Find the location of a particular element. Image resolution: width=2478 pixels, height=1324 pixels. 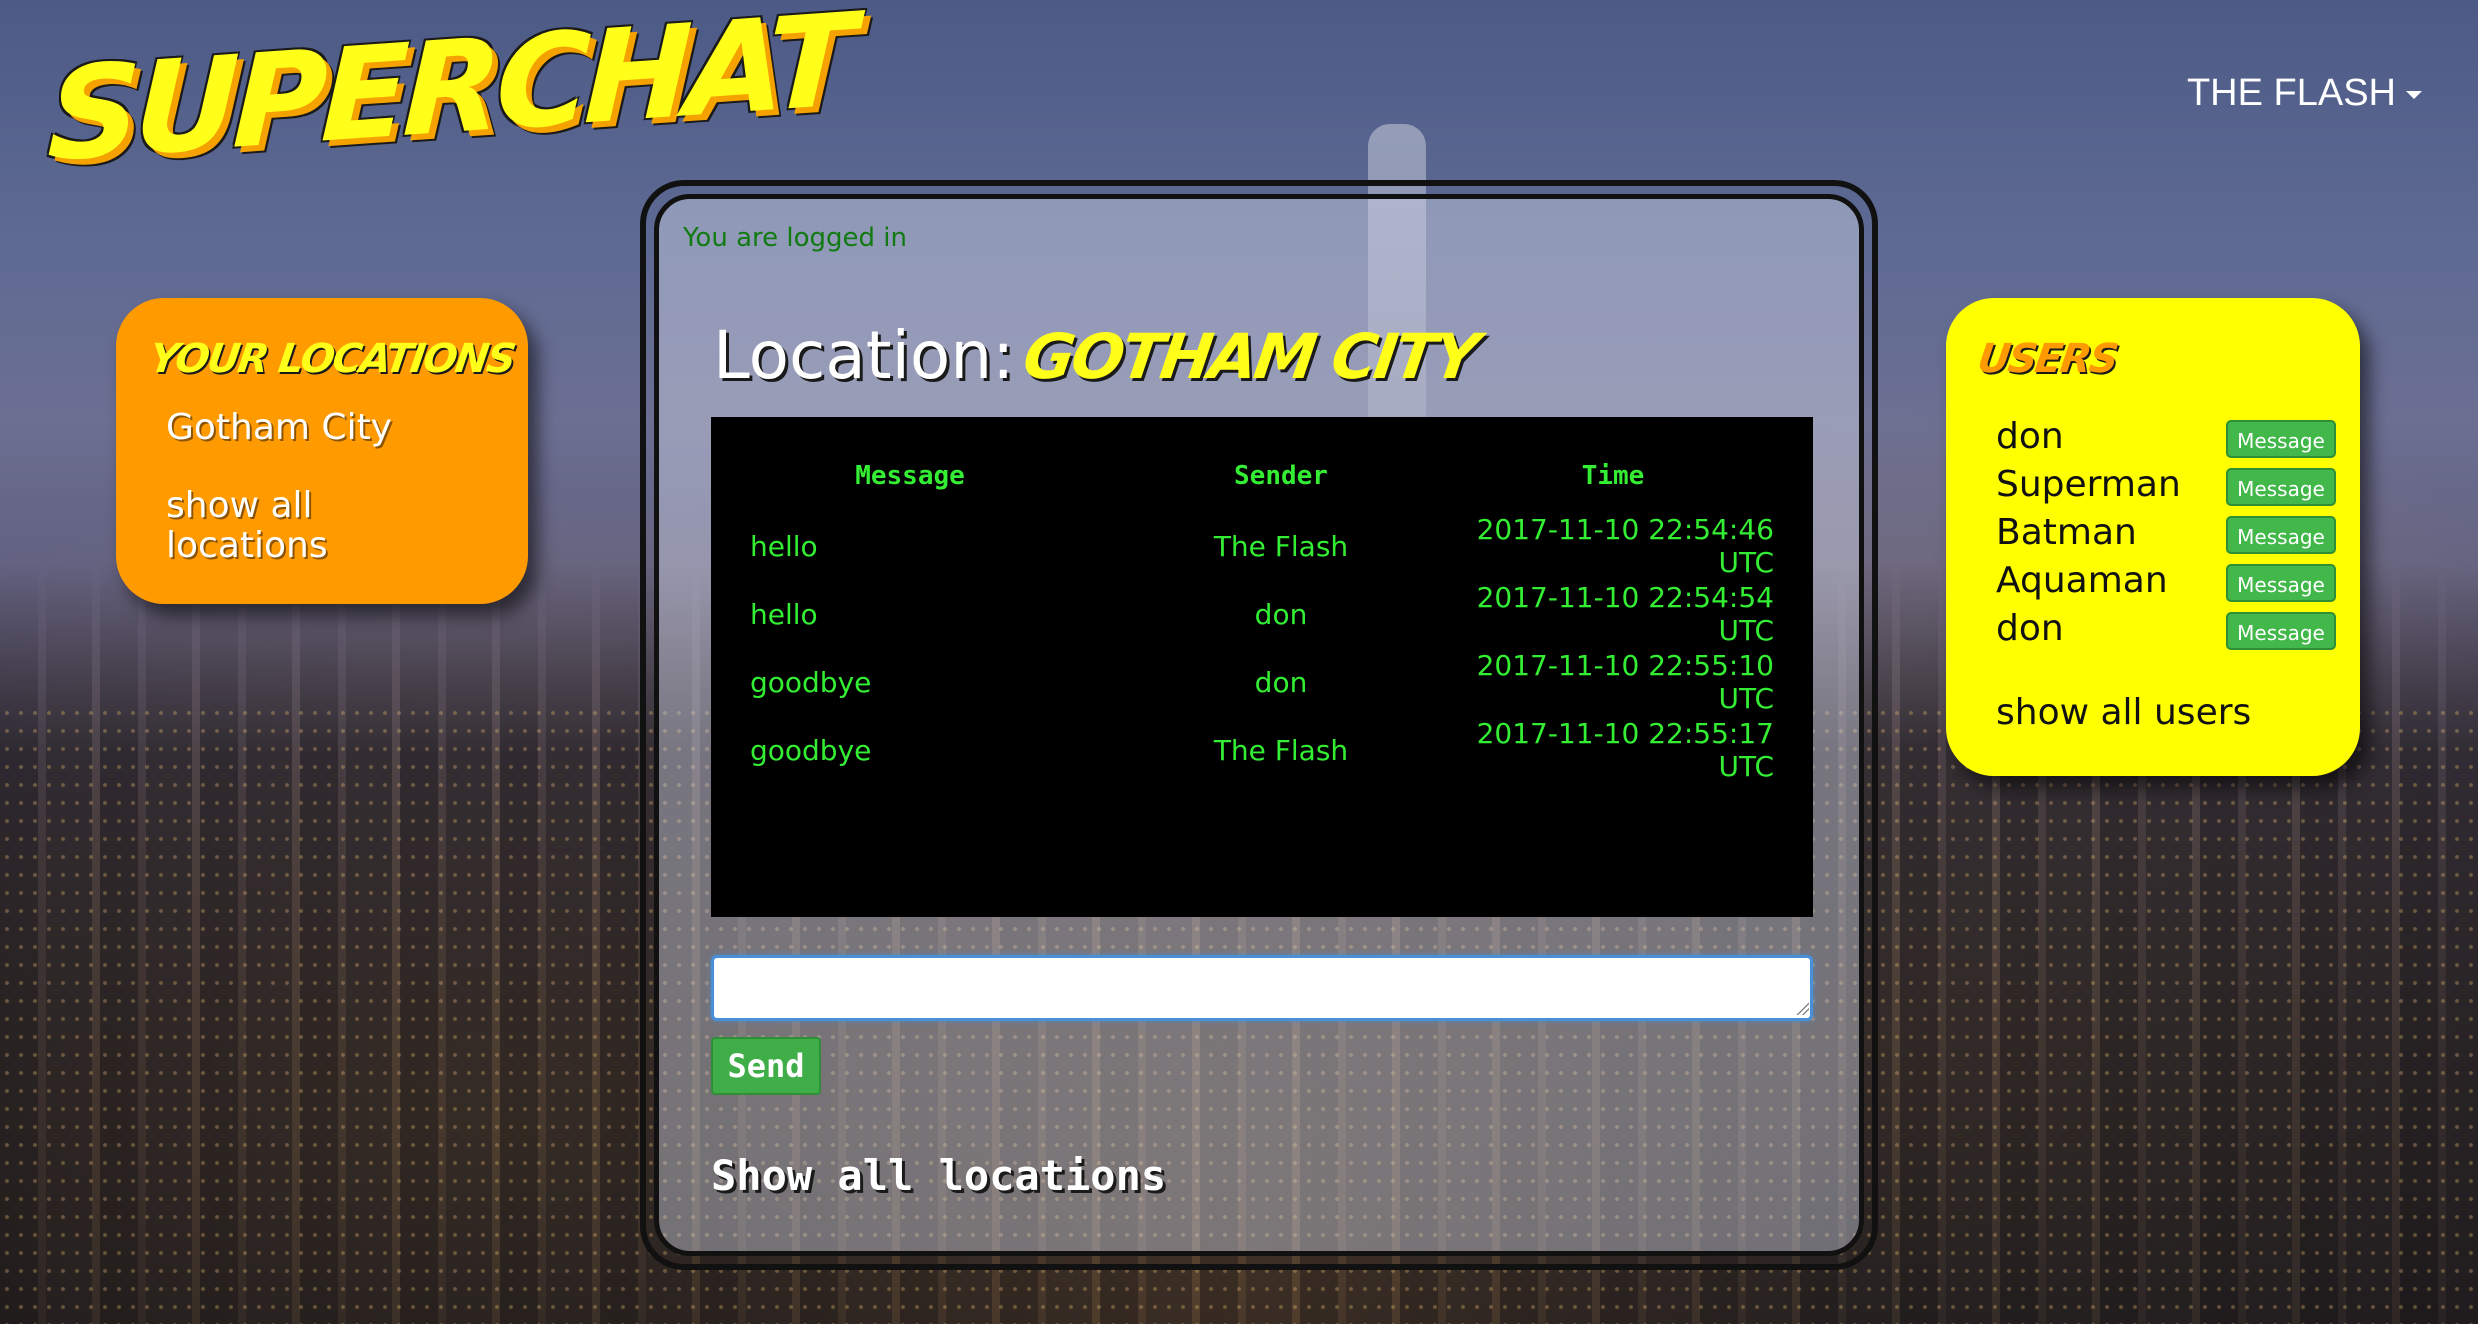

table-row: hello don 2017-11-10 22:54:54 UTC is located at coordinates (1262, 614).